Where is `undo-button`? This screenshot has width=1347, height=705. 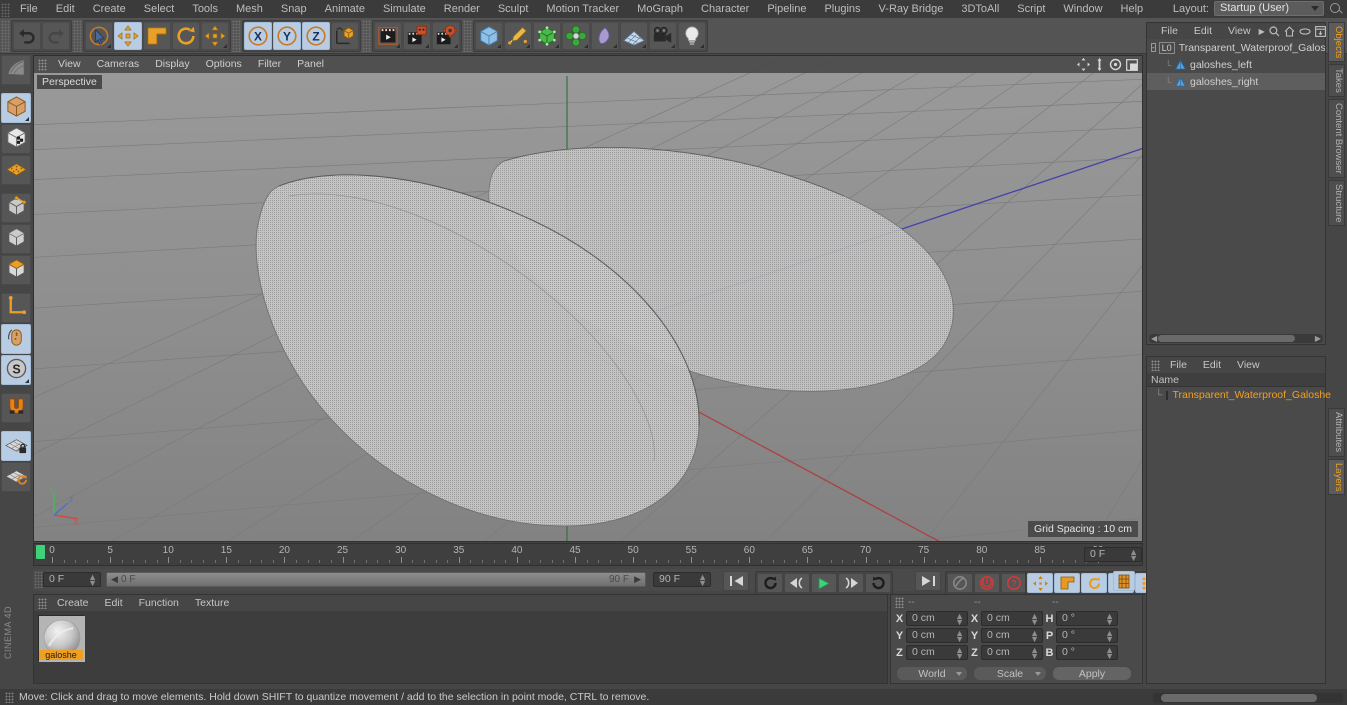 undo-button is located at coordinates (27, 36).